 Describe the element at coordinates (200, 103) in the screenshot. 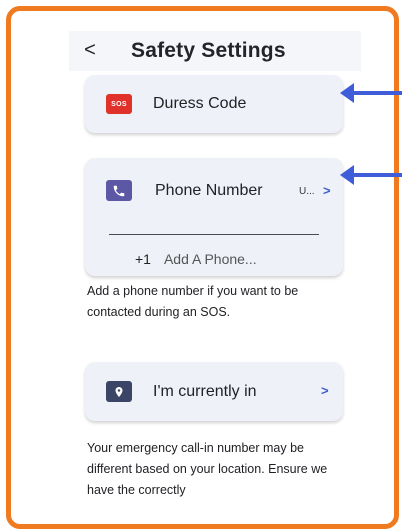

I see `duress-code-label: Duress Code` at that location.